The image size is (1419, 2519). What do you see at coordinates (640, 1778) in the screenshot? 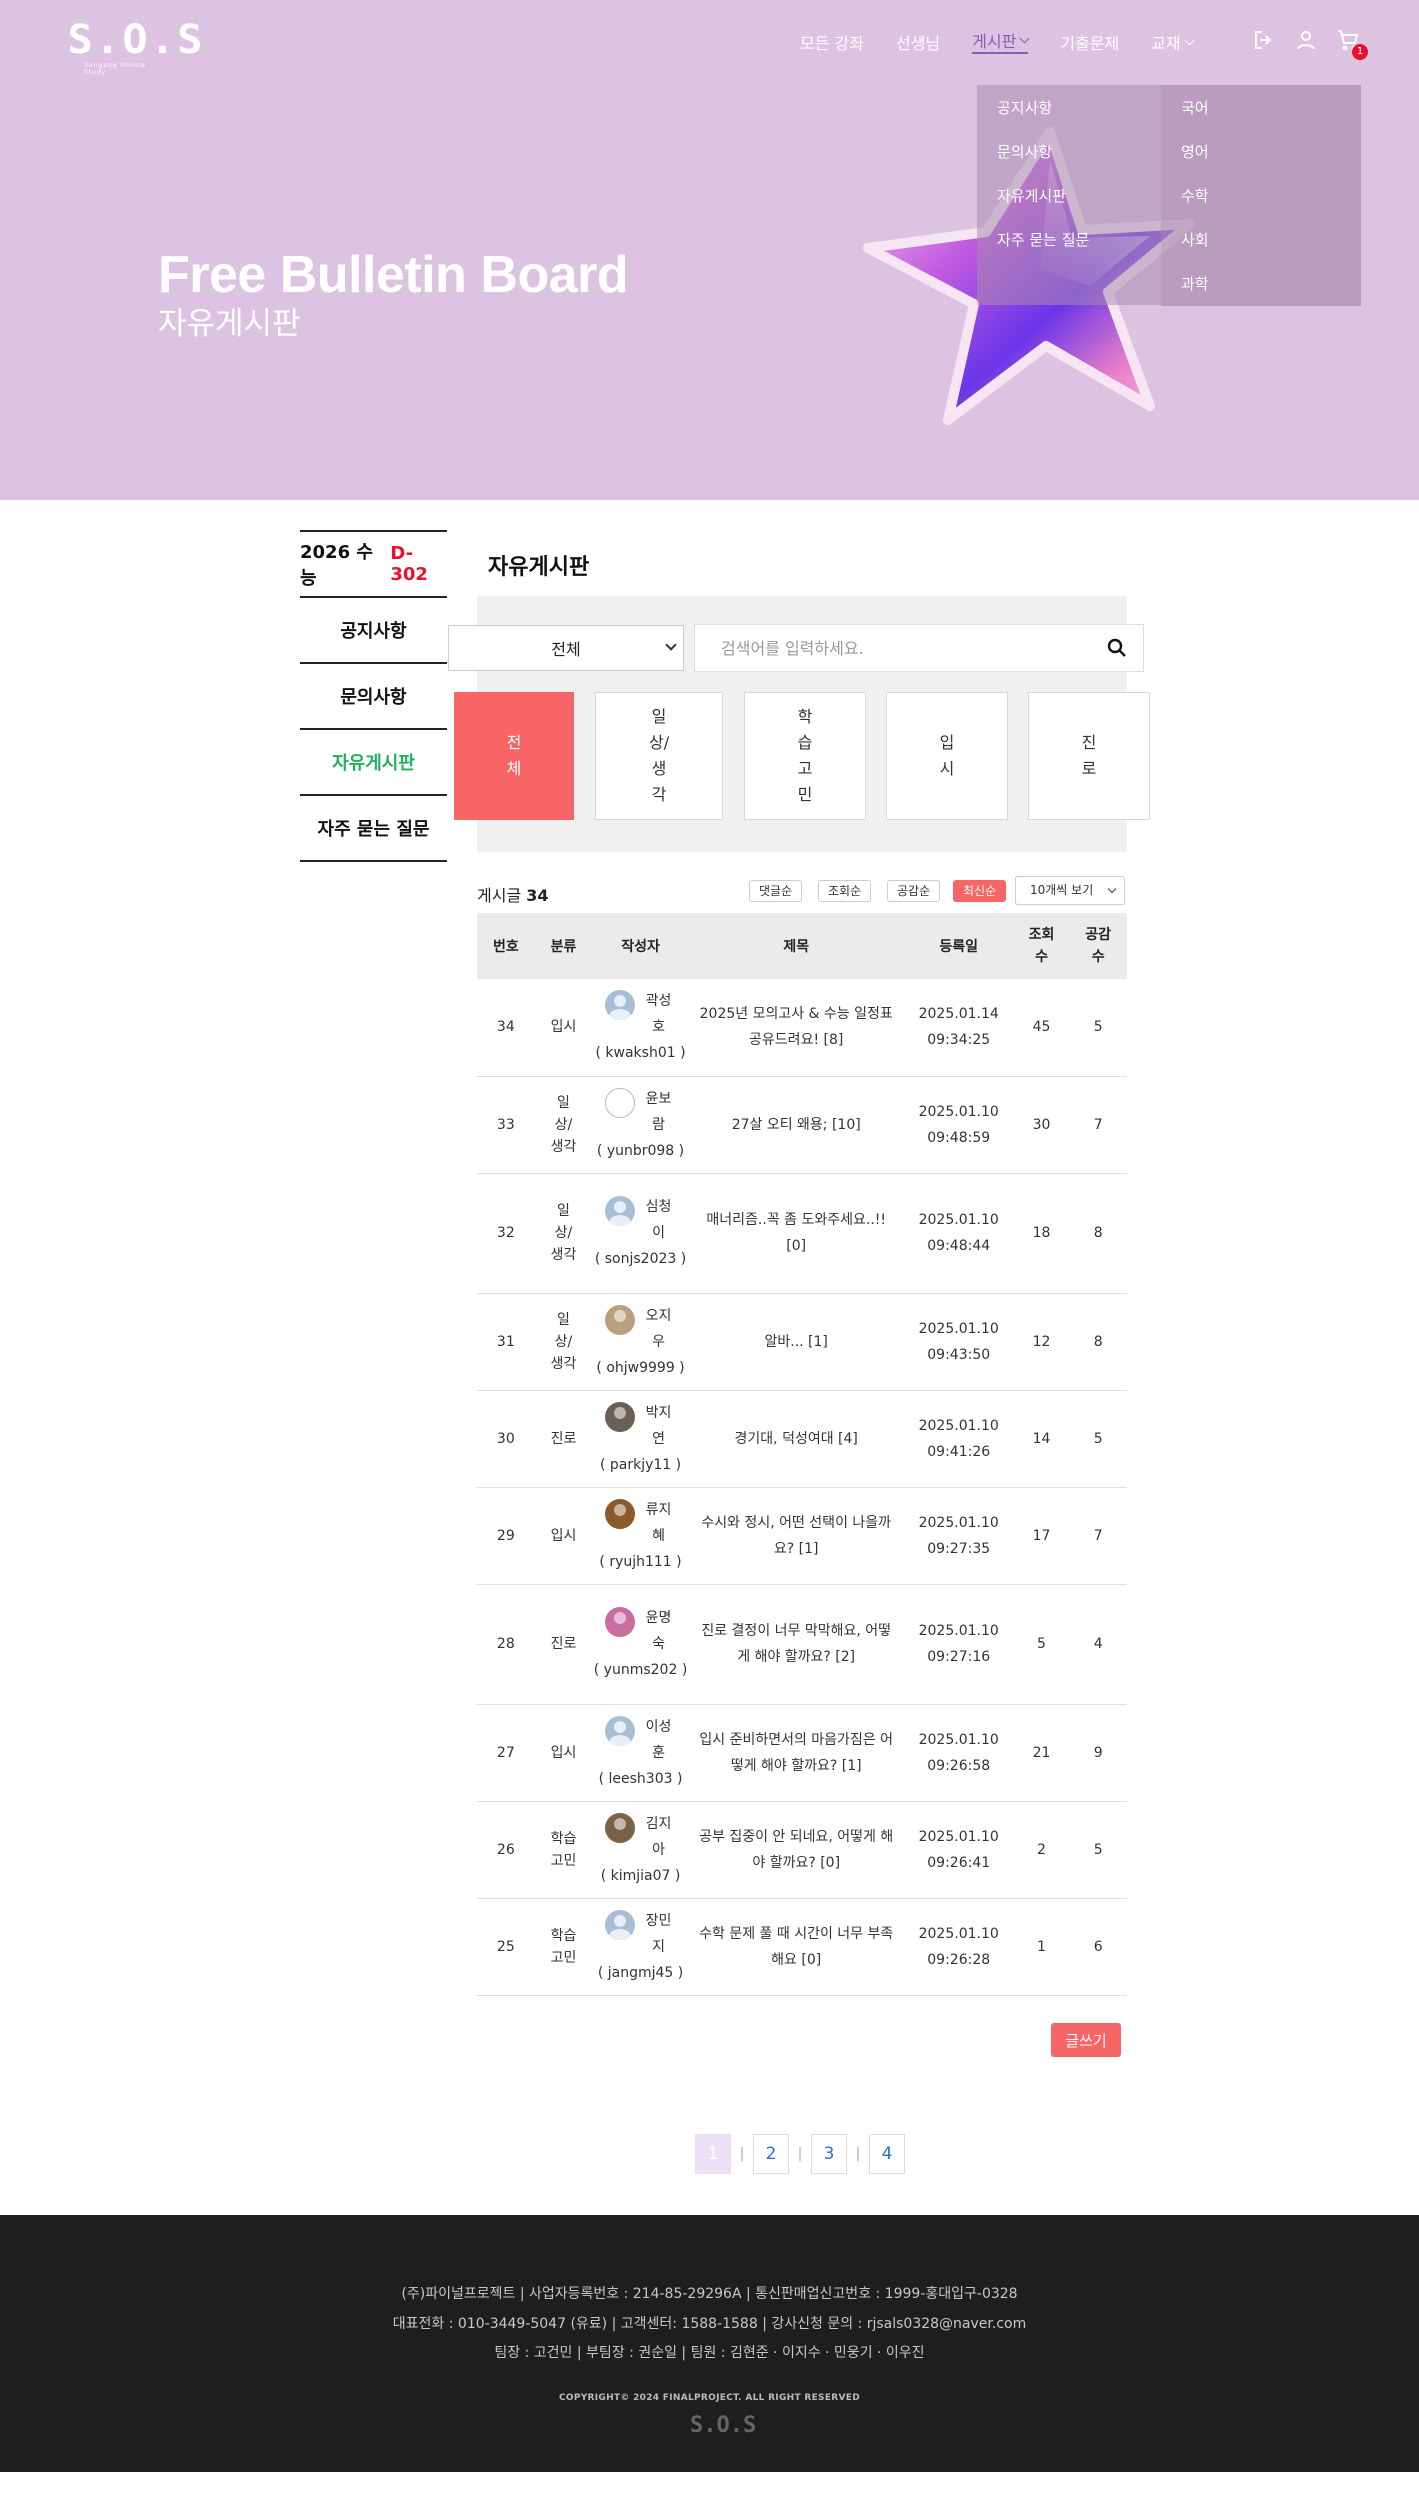
I see `author-id: ( leesh303 )` at bounding box center [640, 1778].